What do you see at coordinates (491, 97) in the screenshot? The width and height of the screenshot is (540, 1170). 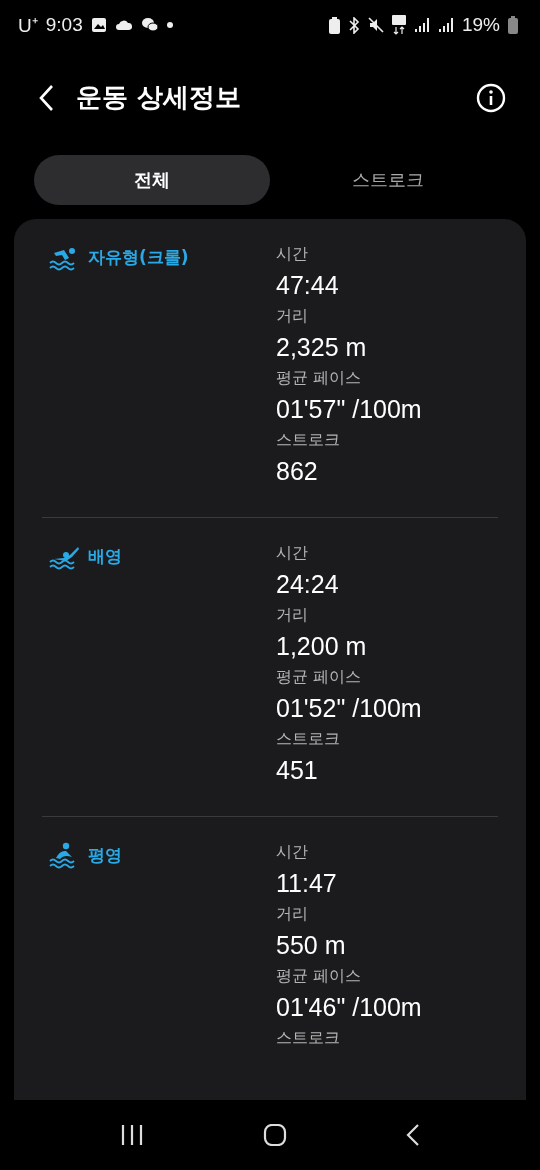 I see `info-button` at bounding box center [491, 97].